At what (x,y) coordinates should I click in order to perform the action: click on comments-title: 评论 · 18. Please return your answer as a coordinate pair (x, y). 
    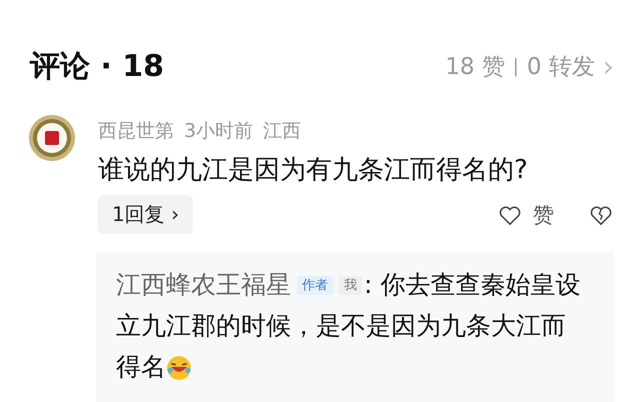
    Looking at the image, I should click on (97, 67).